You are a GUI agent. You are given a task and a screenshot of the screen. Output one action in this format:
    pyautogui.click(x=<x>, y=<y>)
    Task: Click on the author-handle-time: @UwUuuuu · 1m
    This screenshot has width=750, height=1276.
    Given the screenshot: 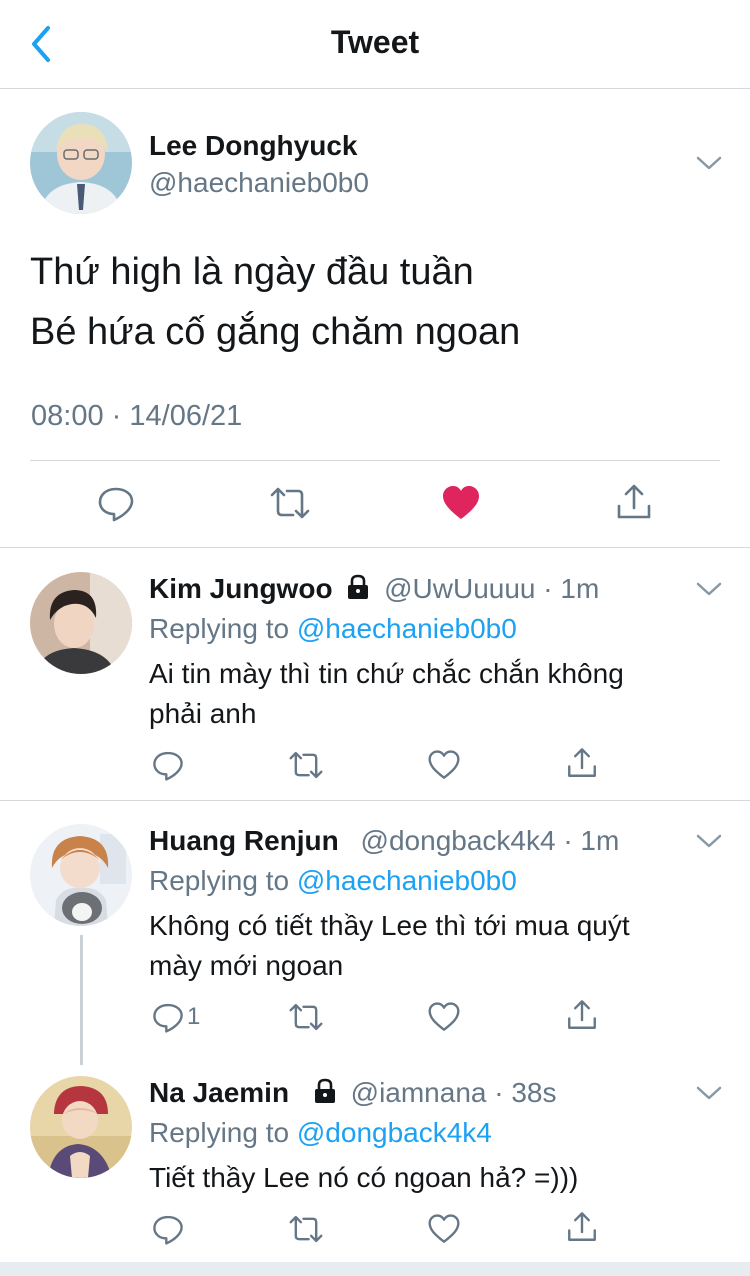 What is the action you would take?
    pyautogui.click(x=491, y=588)
    